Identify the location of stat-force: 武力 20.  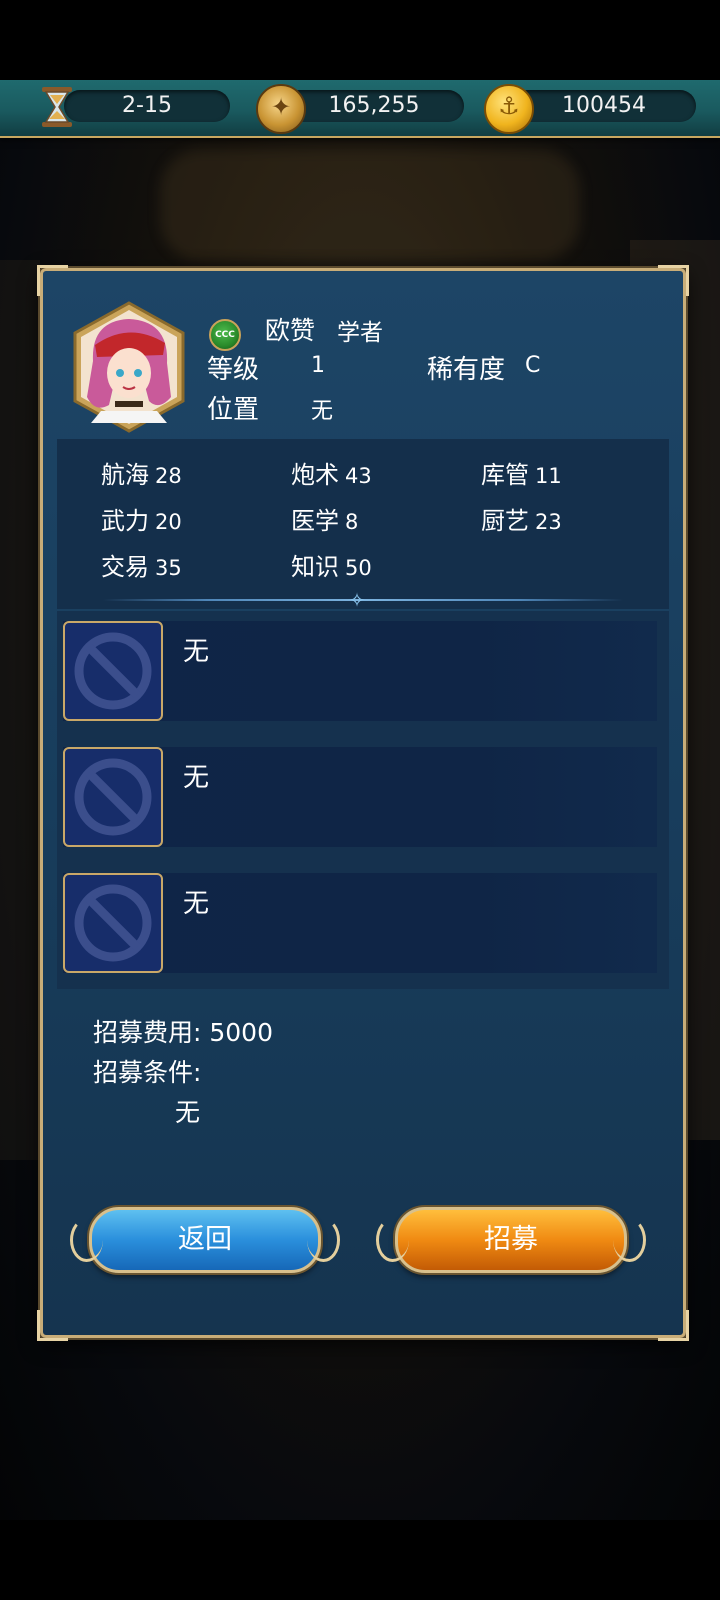
(141, 521).